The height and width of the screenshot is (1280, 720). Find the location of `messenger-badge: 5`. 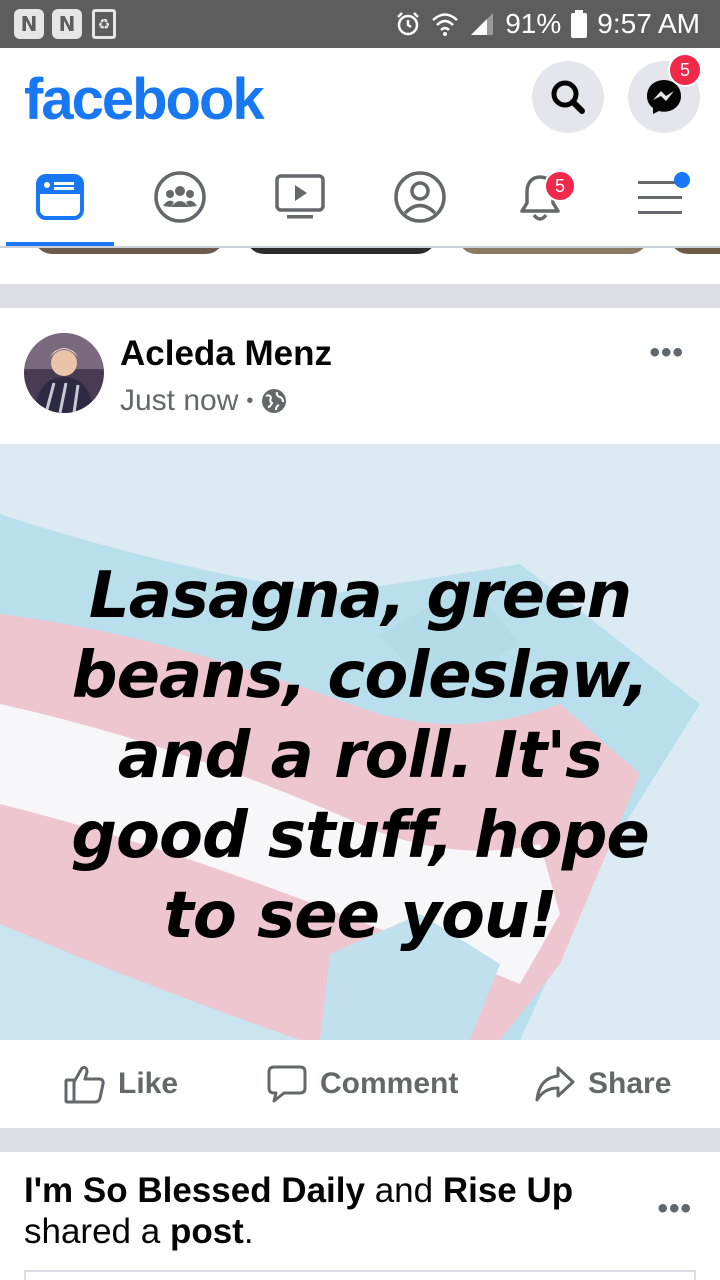

messenger-badge: 5 is located at coordinates (685, 70).